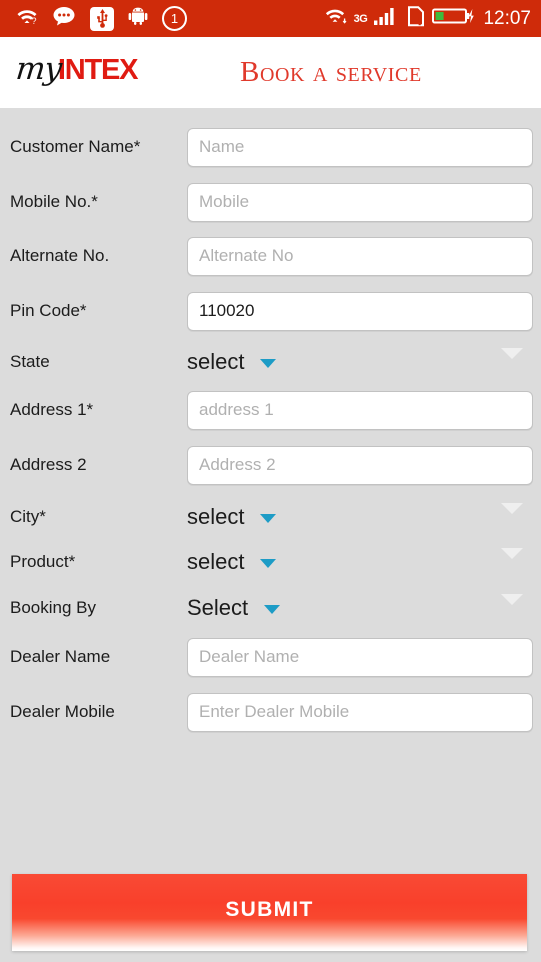 The height and width of the screenshot is (962, 541). I want to click on customer-name-input: Name, so click(360, 147).